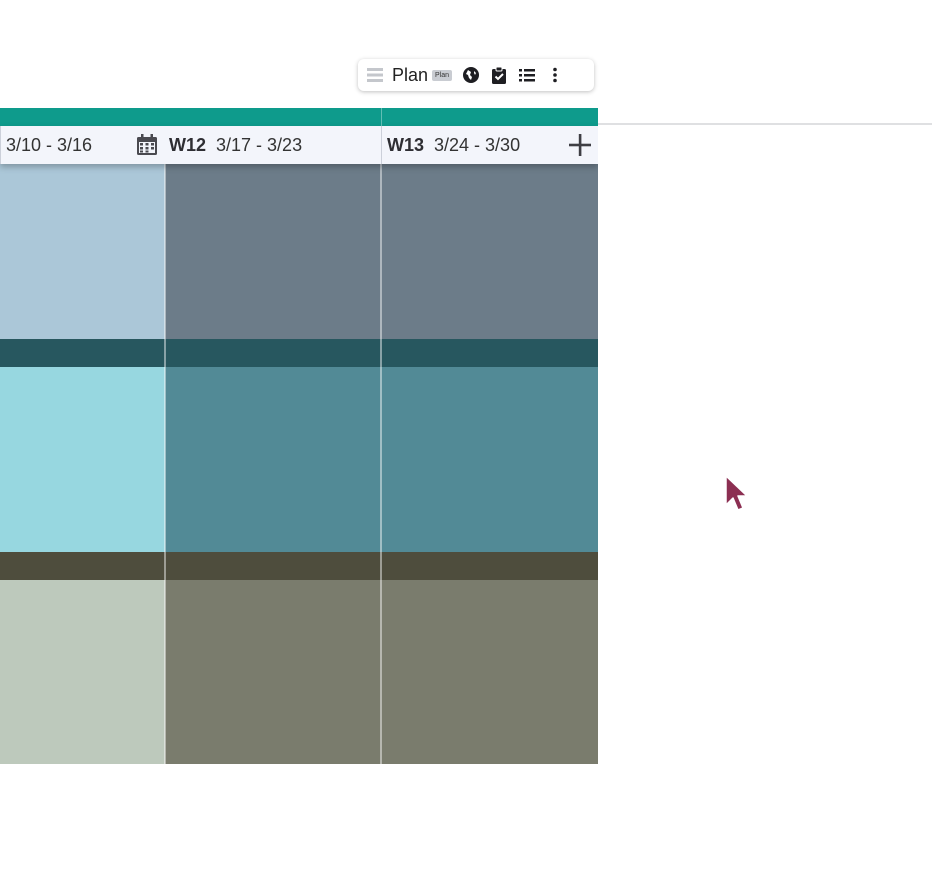 The height and width of the screenshot is (888, 932). Describe the element at coordinates (147, 145) in the screenshot. I see `calendar-icon` at that location.